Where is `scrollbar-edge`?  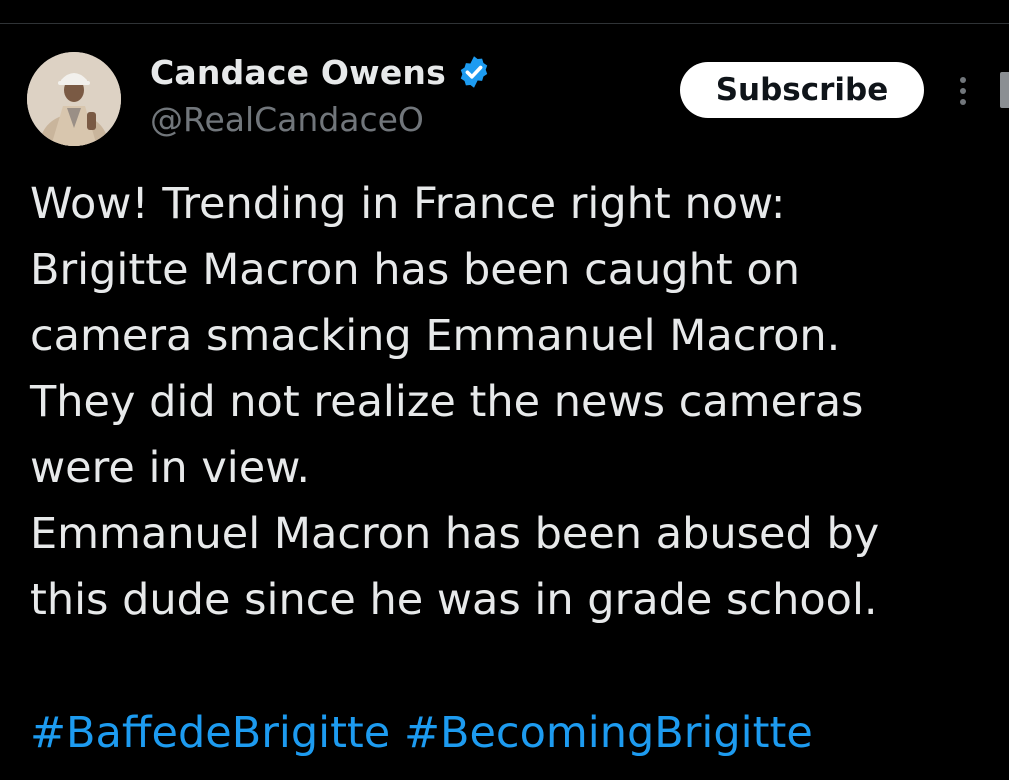
scrollbar-edge is located at coordinates (1004, 90).